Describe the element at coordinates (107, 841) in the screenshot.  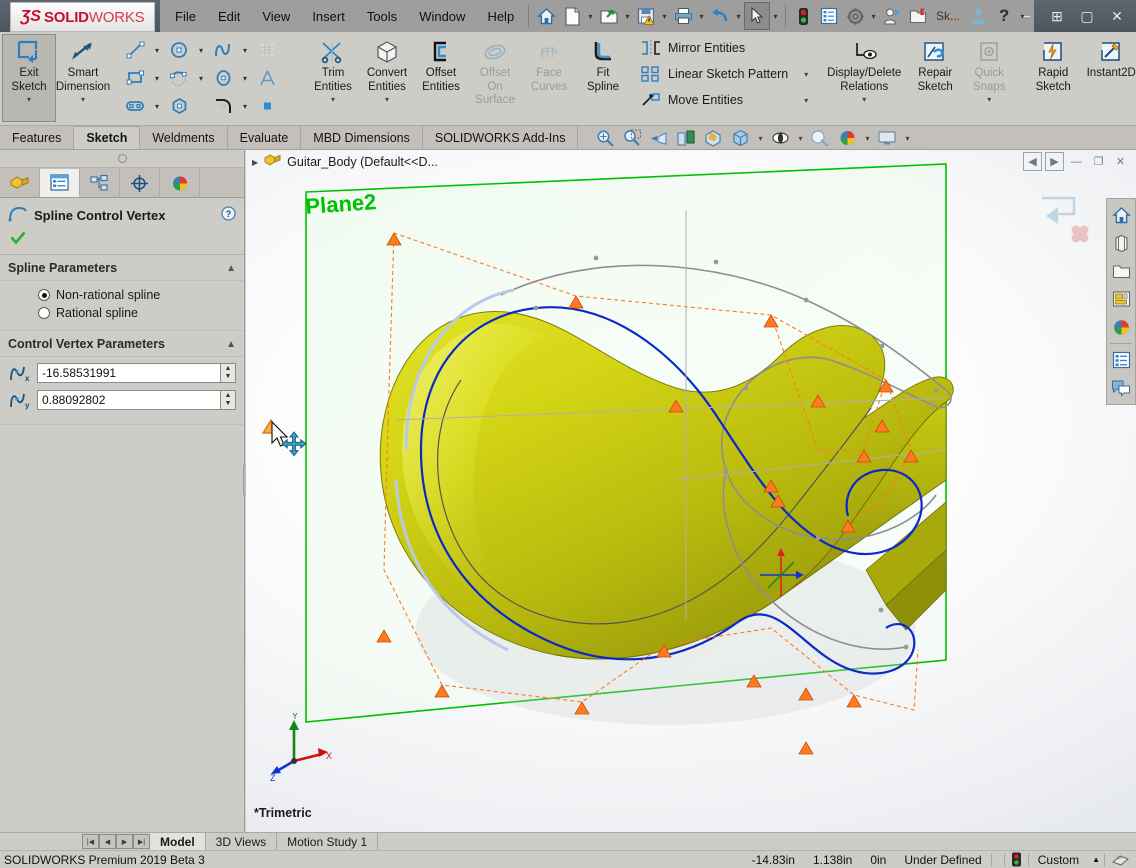
I see `prev-tab-button: ◀` at that location.